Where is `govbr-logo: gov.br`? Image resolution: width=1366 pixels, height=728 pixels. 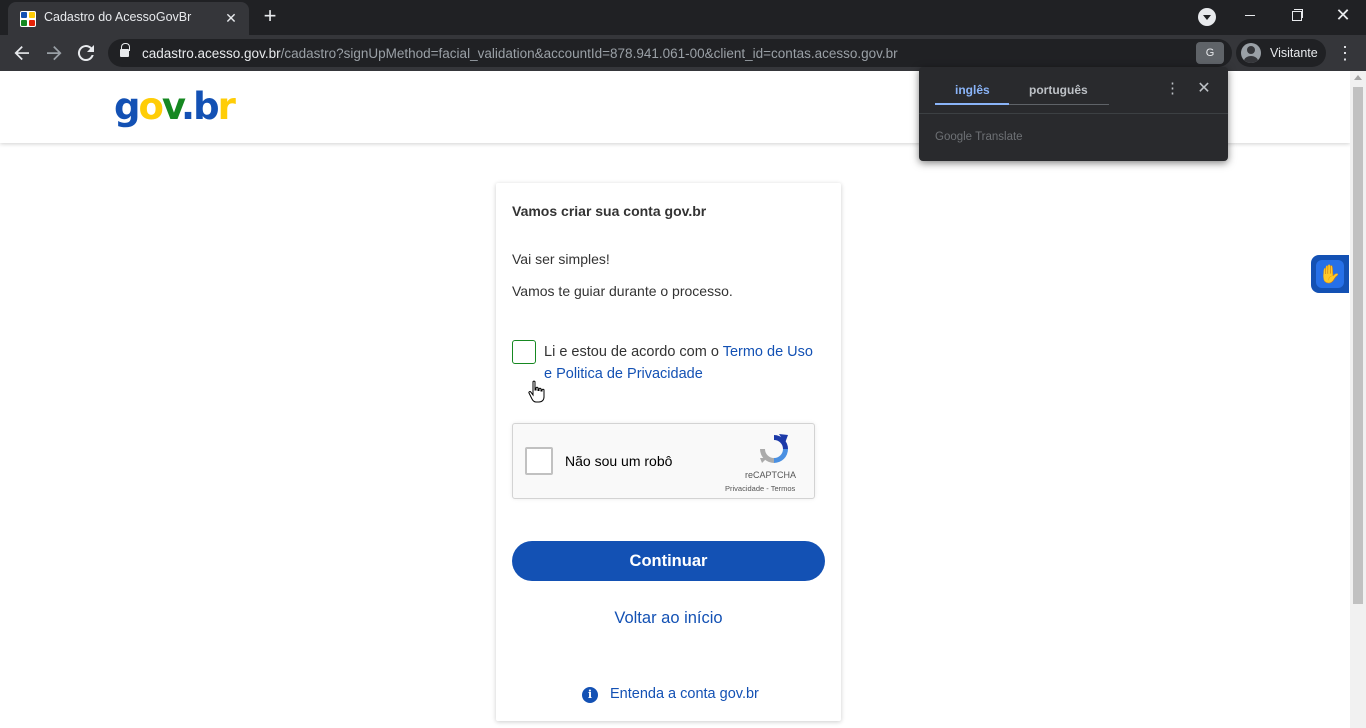 govbr-logo: gov.br is located at coordinates (175, 107).